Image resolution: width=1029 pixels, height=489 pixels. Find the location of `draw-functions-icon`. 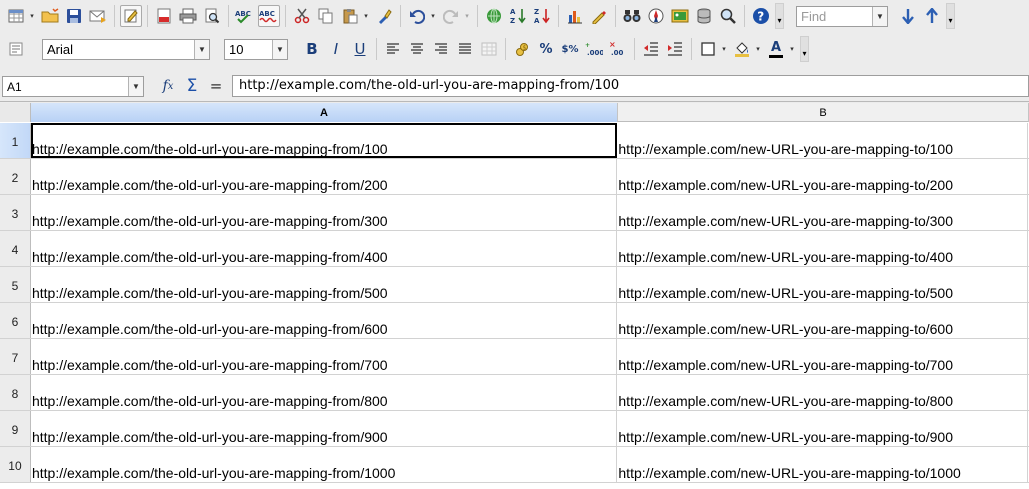

draw-functions-icon is located at coordinates (599, 16).